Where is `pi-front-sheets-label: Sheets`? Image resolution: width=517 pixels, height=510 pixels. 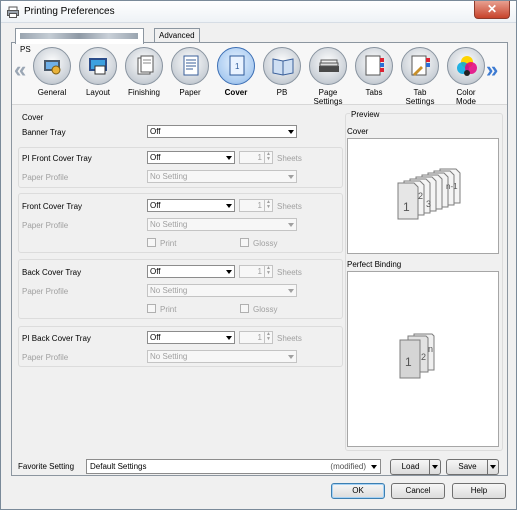
pi-front-sheets-label: Sheets is located at coordinates (289, 158).